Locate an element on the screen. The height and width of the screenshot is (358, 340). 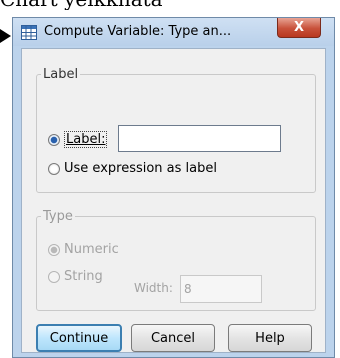
background-partial-text: Chart yeikkhata is located at coordinates (170, 5).